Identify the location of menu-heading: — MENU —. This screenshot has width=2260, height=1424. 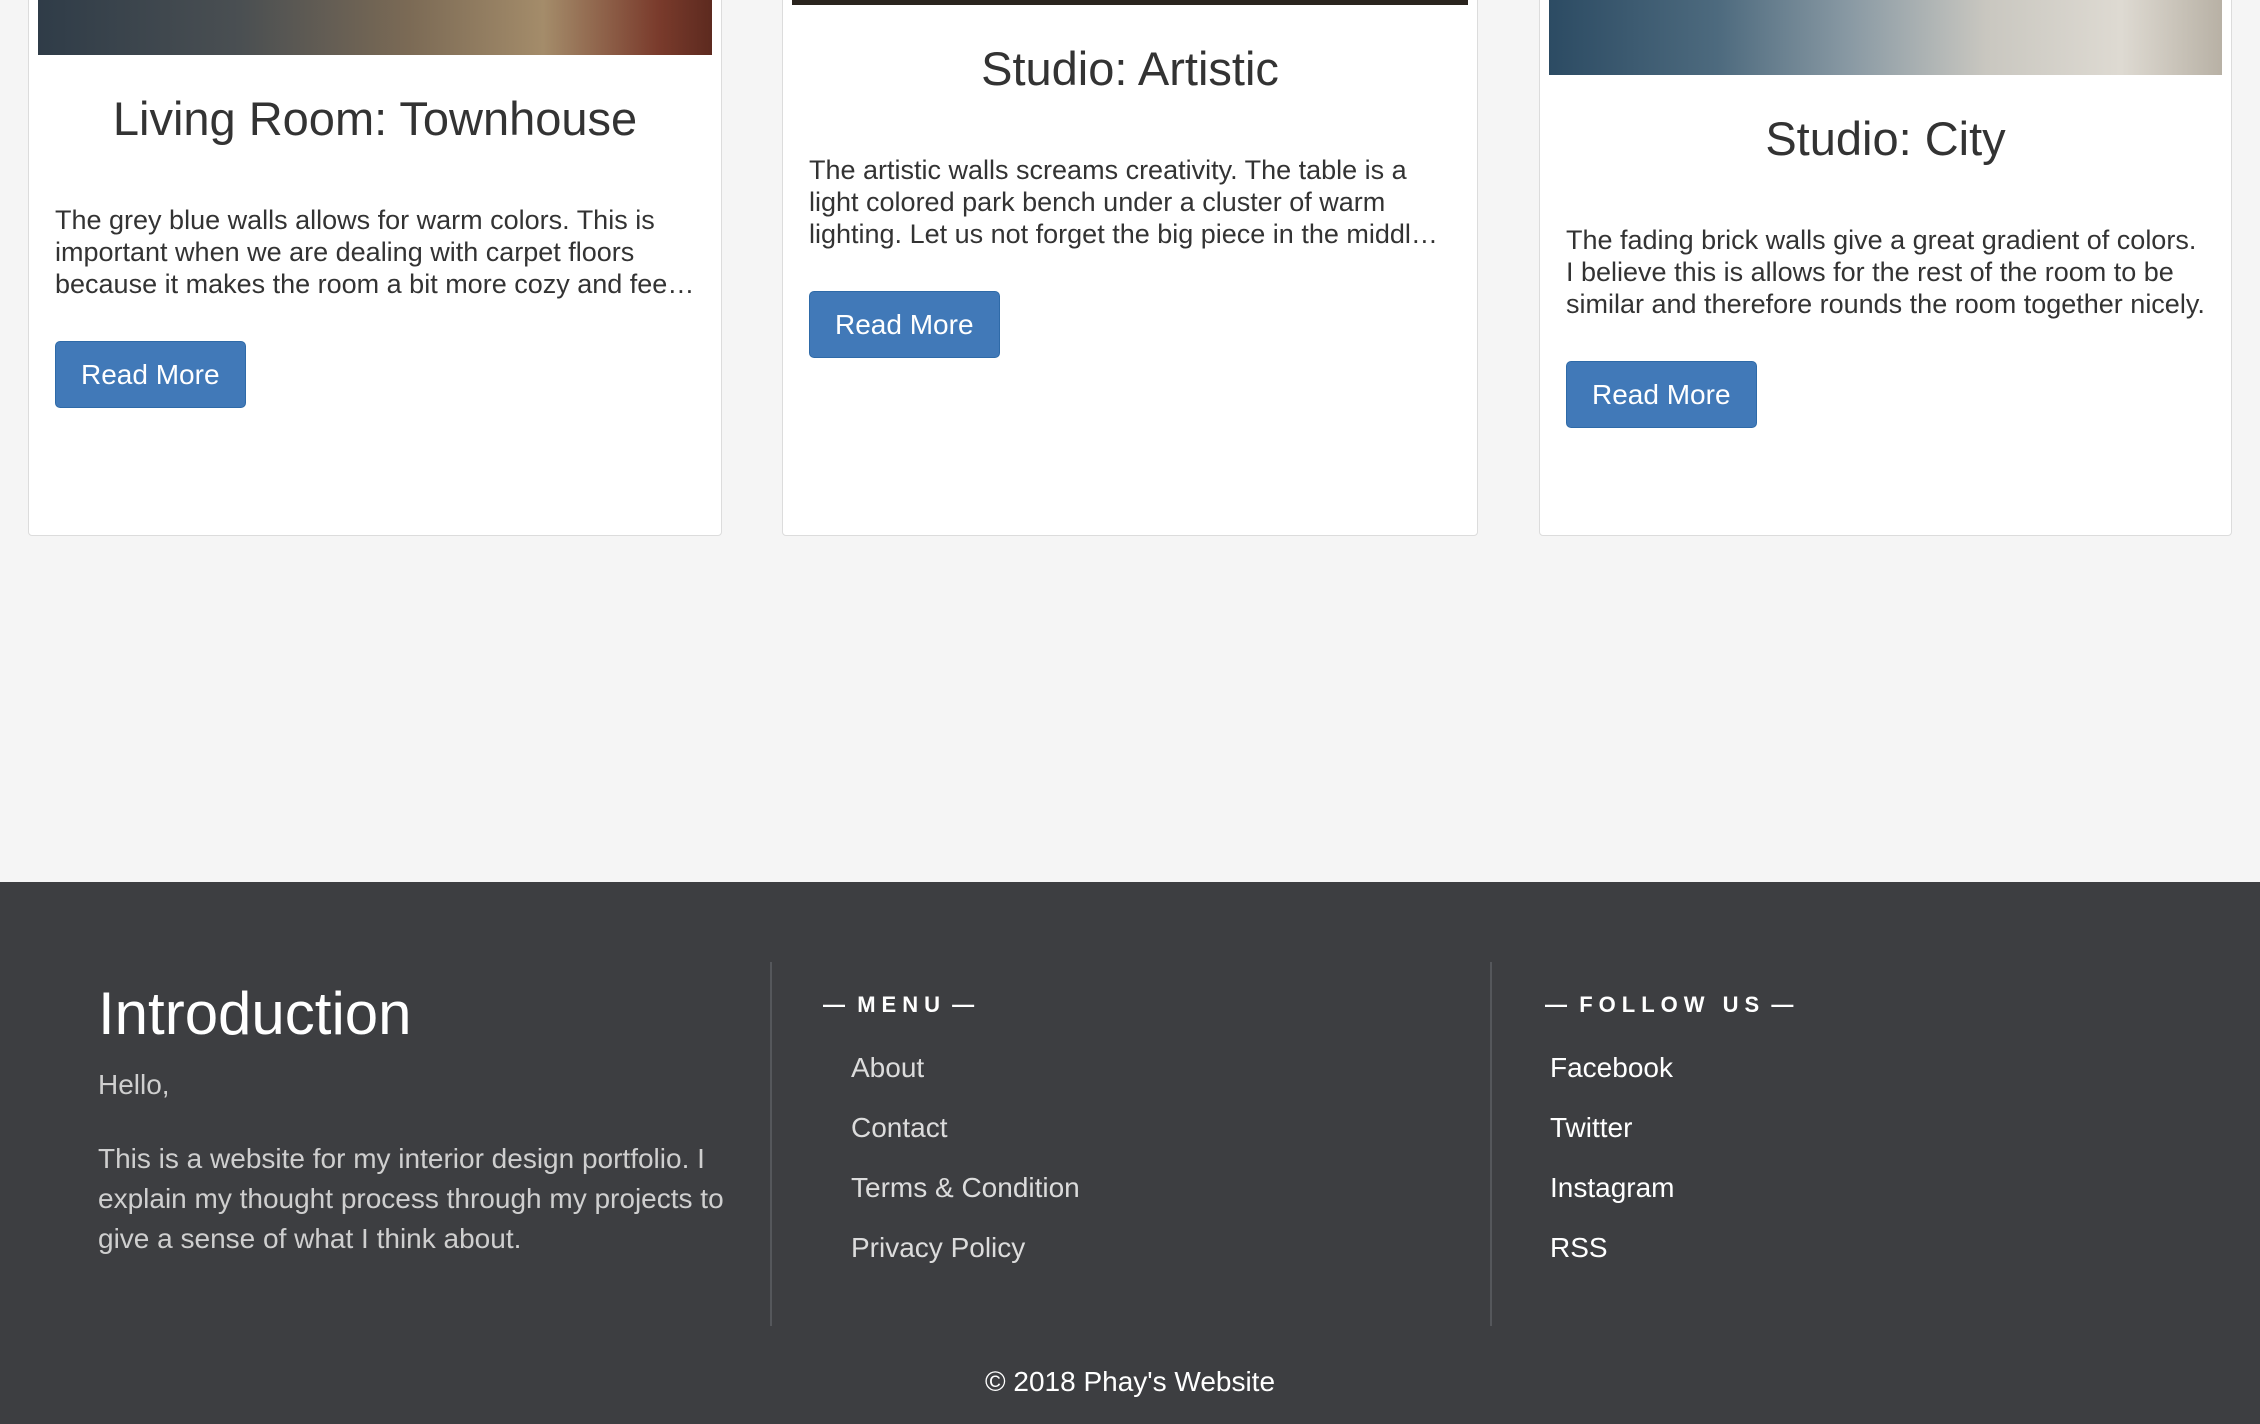
(899, 1004).